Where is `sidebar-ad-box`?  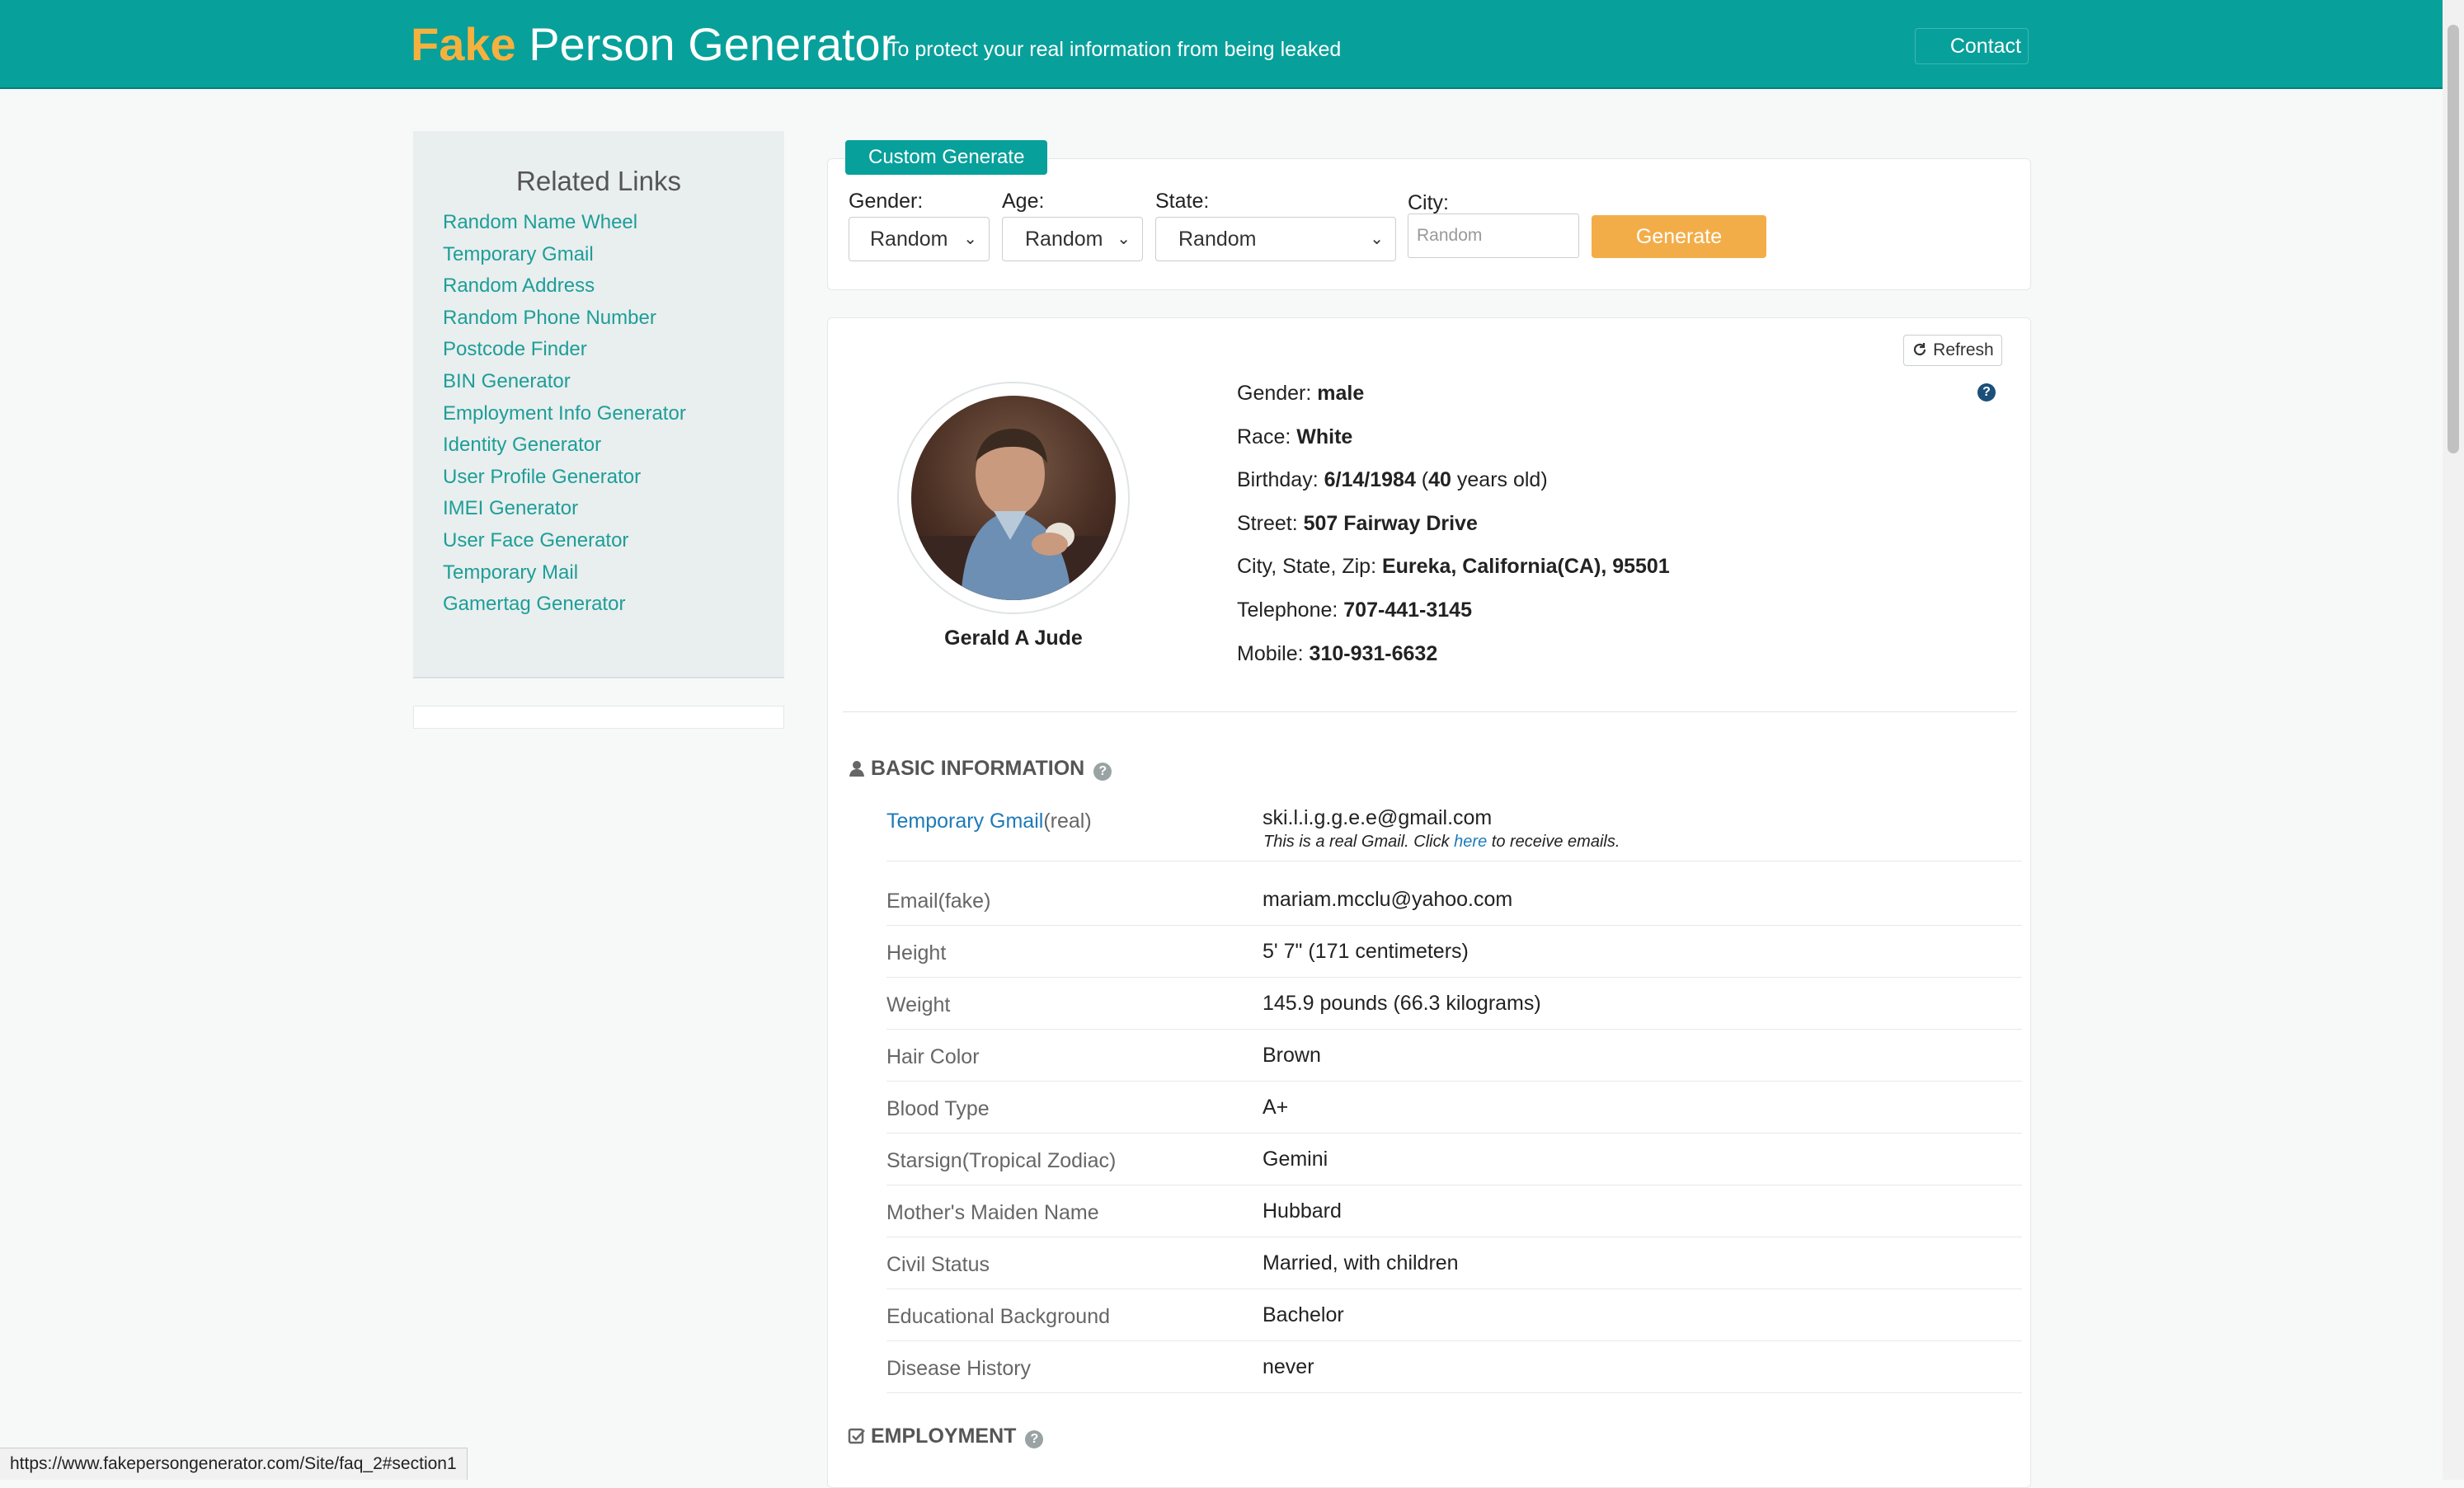
sidebar-ad-box is located at coordinates (598, 717).